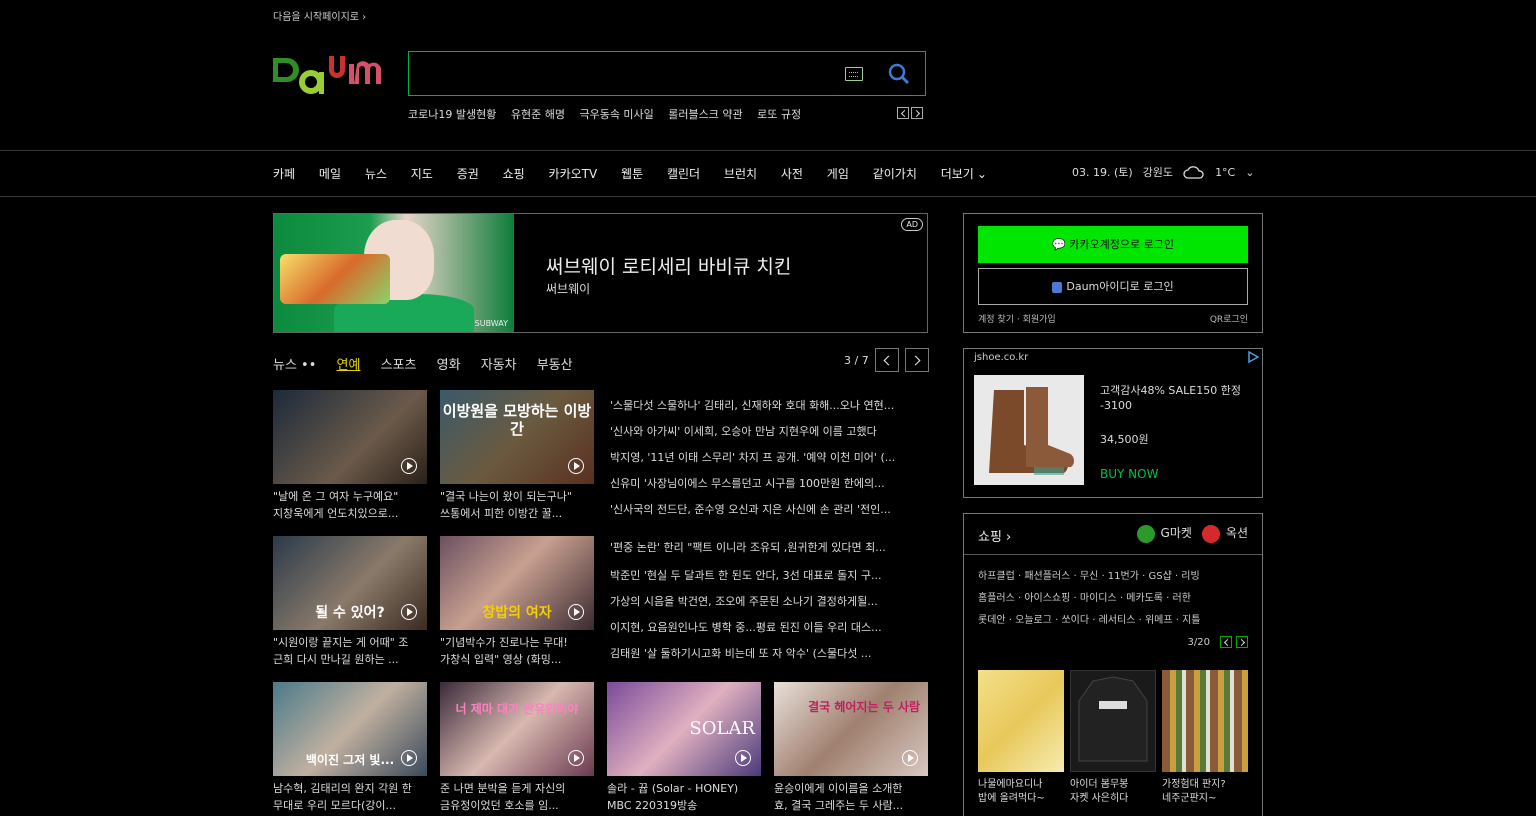 This screenshot has height=816, width=1536. What do you see at coordinates (668, 265) in the screenshot?
I see `ad-title: 써브웨이 로티세리 바비큐 치킨` at bounding box center [668, 265].